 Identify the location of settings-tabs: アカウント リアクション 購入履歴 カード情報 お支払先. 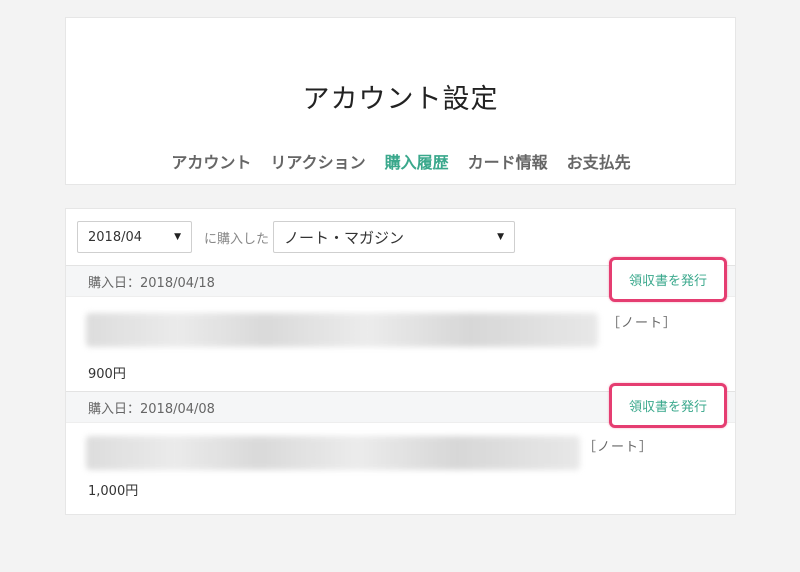
(400, 161).